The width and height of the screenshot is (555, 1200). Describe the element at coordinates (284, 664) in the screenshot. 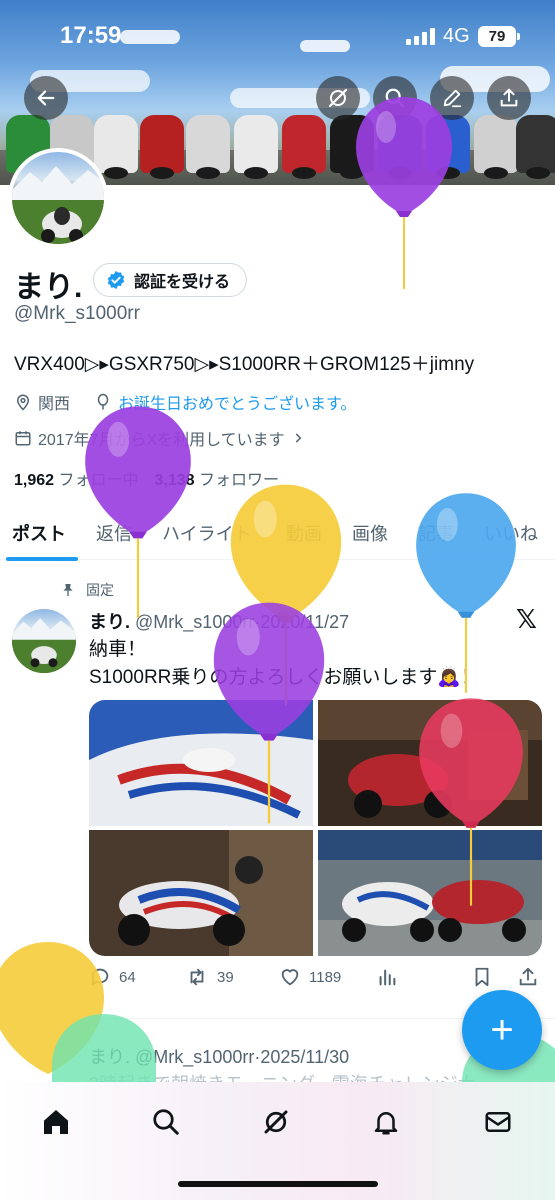

I see `post-text: 納車！ S1000RR乗りの方よろしくお願いします🙇‍♀️！` at that location.